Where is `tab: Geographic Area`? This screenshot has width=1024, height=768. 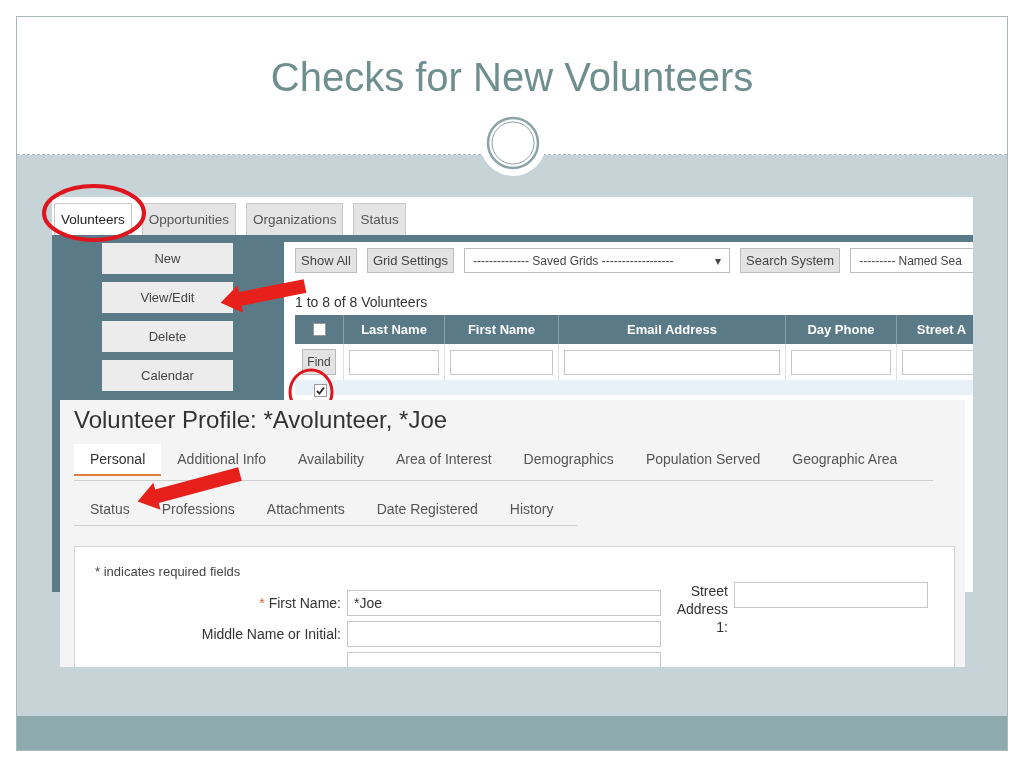 tab: Geographic Area is located at coordinates (845, 462).